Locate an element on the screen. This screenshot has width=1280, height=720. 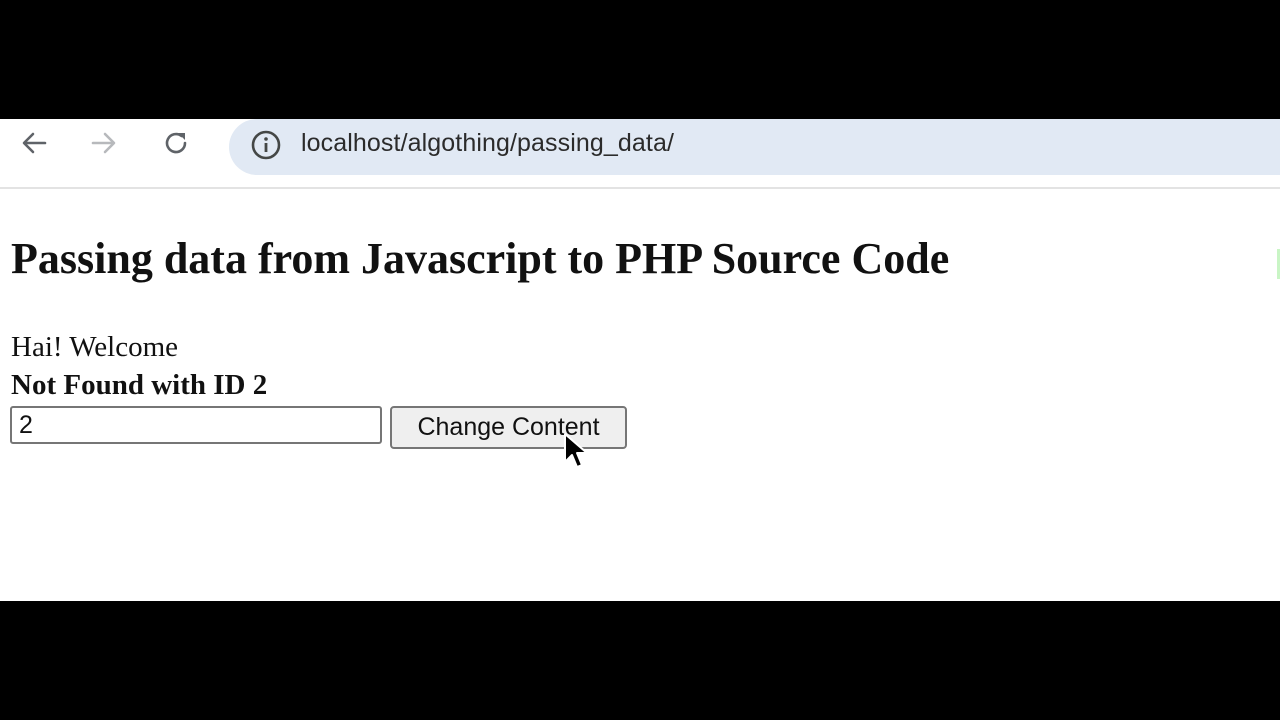
arrow-right-icon is located at coordinates (103, 143).